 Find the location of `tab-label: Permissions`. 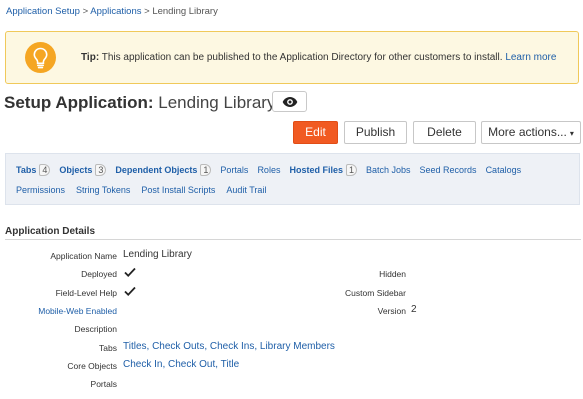

tab-label: Permissions is located at coordinates (41, 190).